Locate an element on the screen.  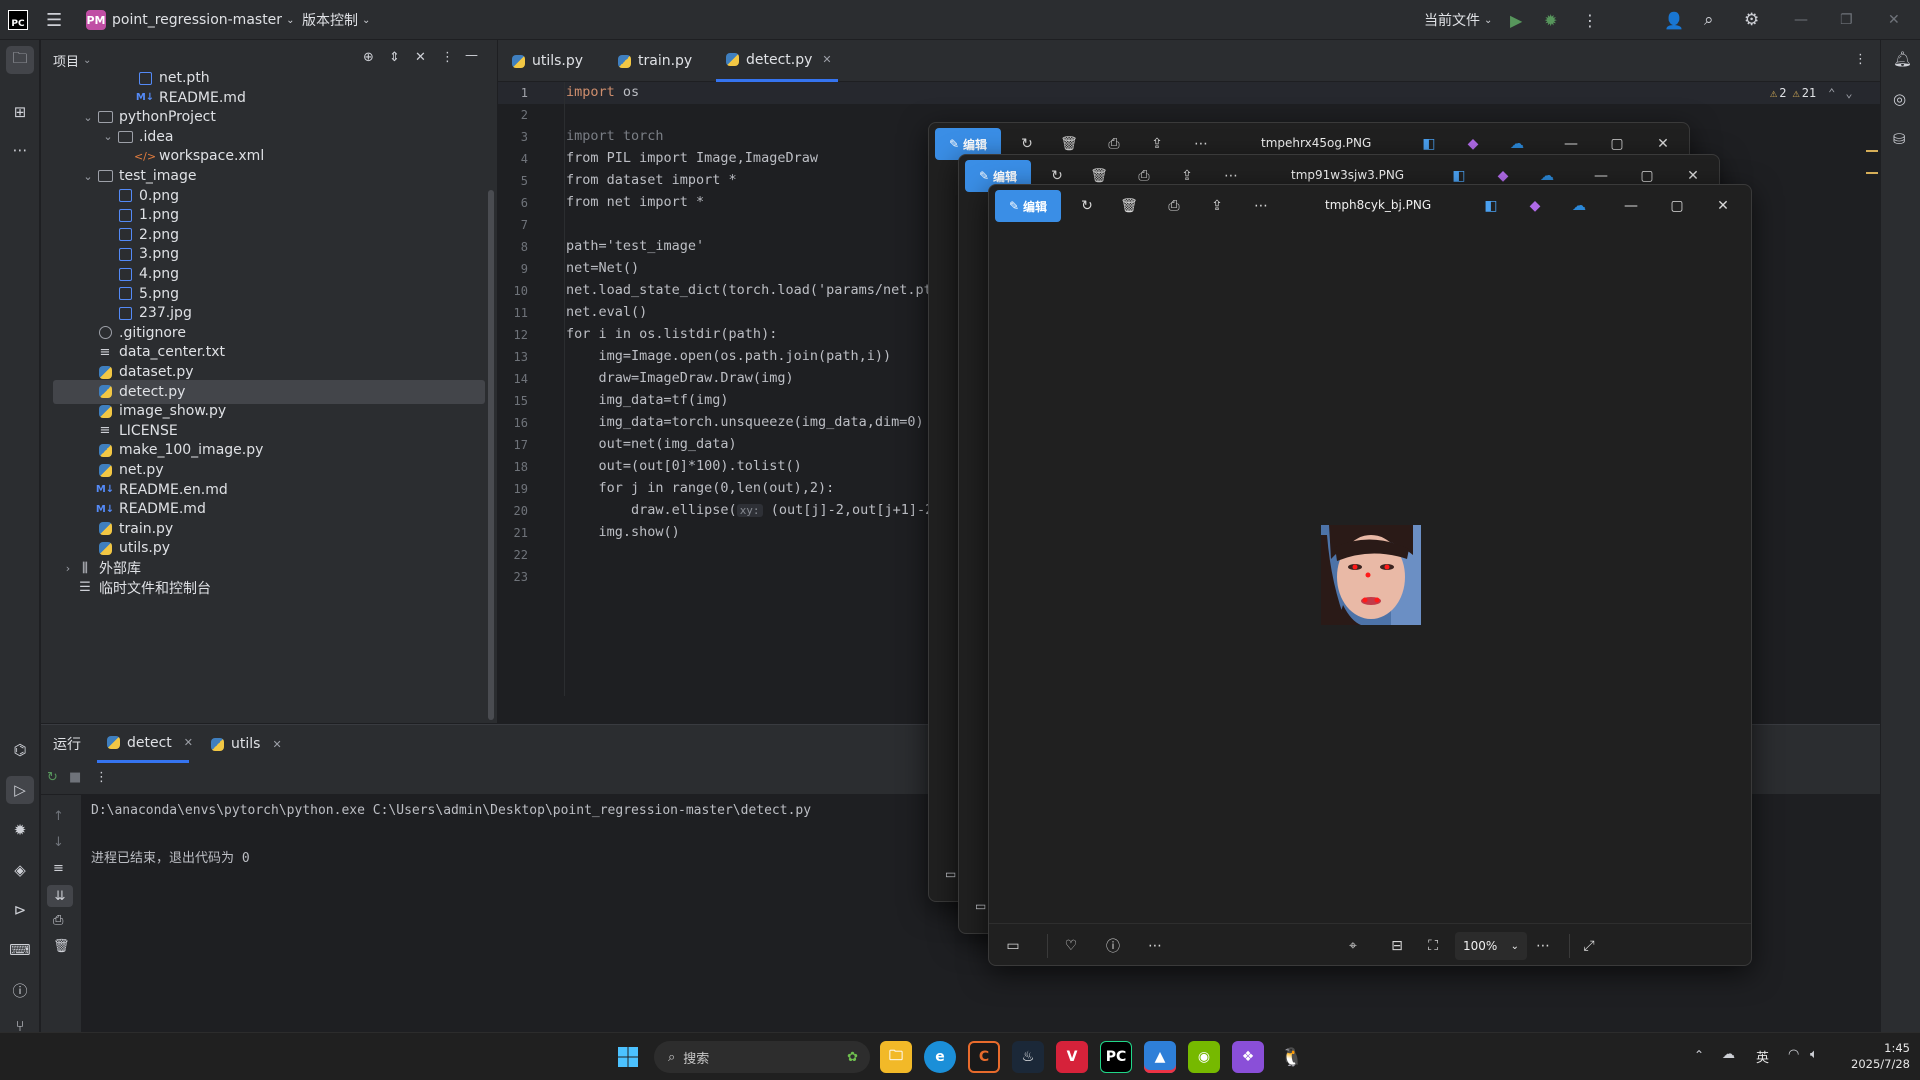
minimize-button: — is located at coordinates (1801, 20).